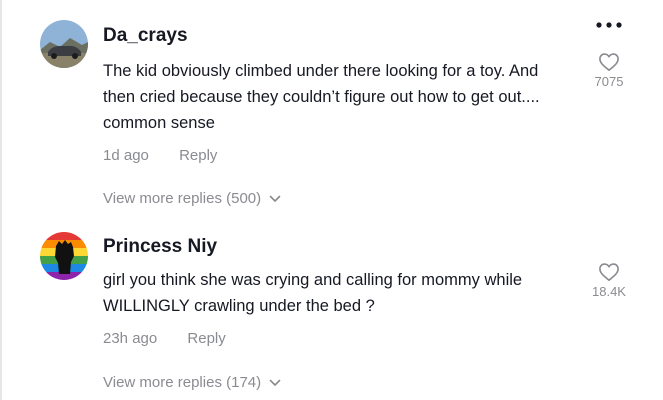 The height and width of the screenshot is (400, 663). I want to click on view-more-replies-button: View more replies (500), so click(192, 198).